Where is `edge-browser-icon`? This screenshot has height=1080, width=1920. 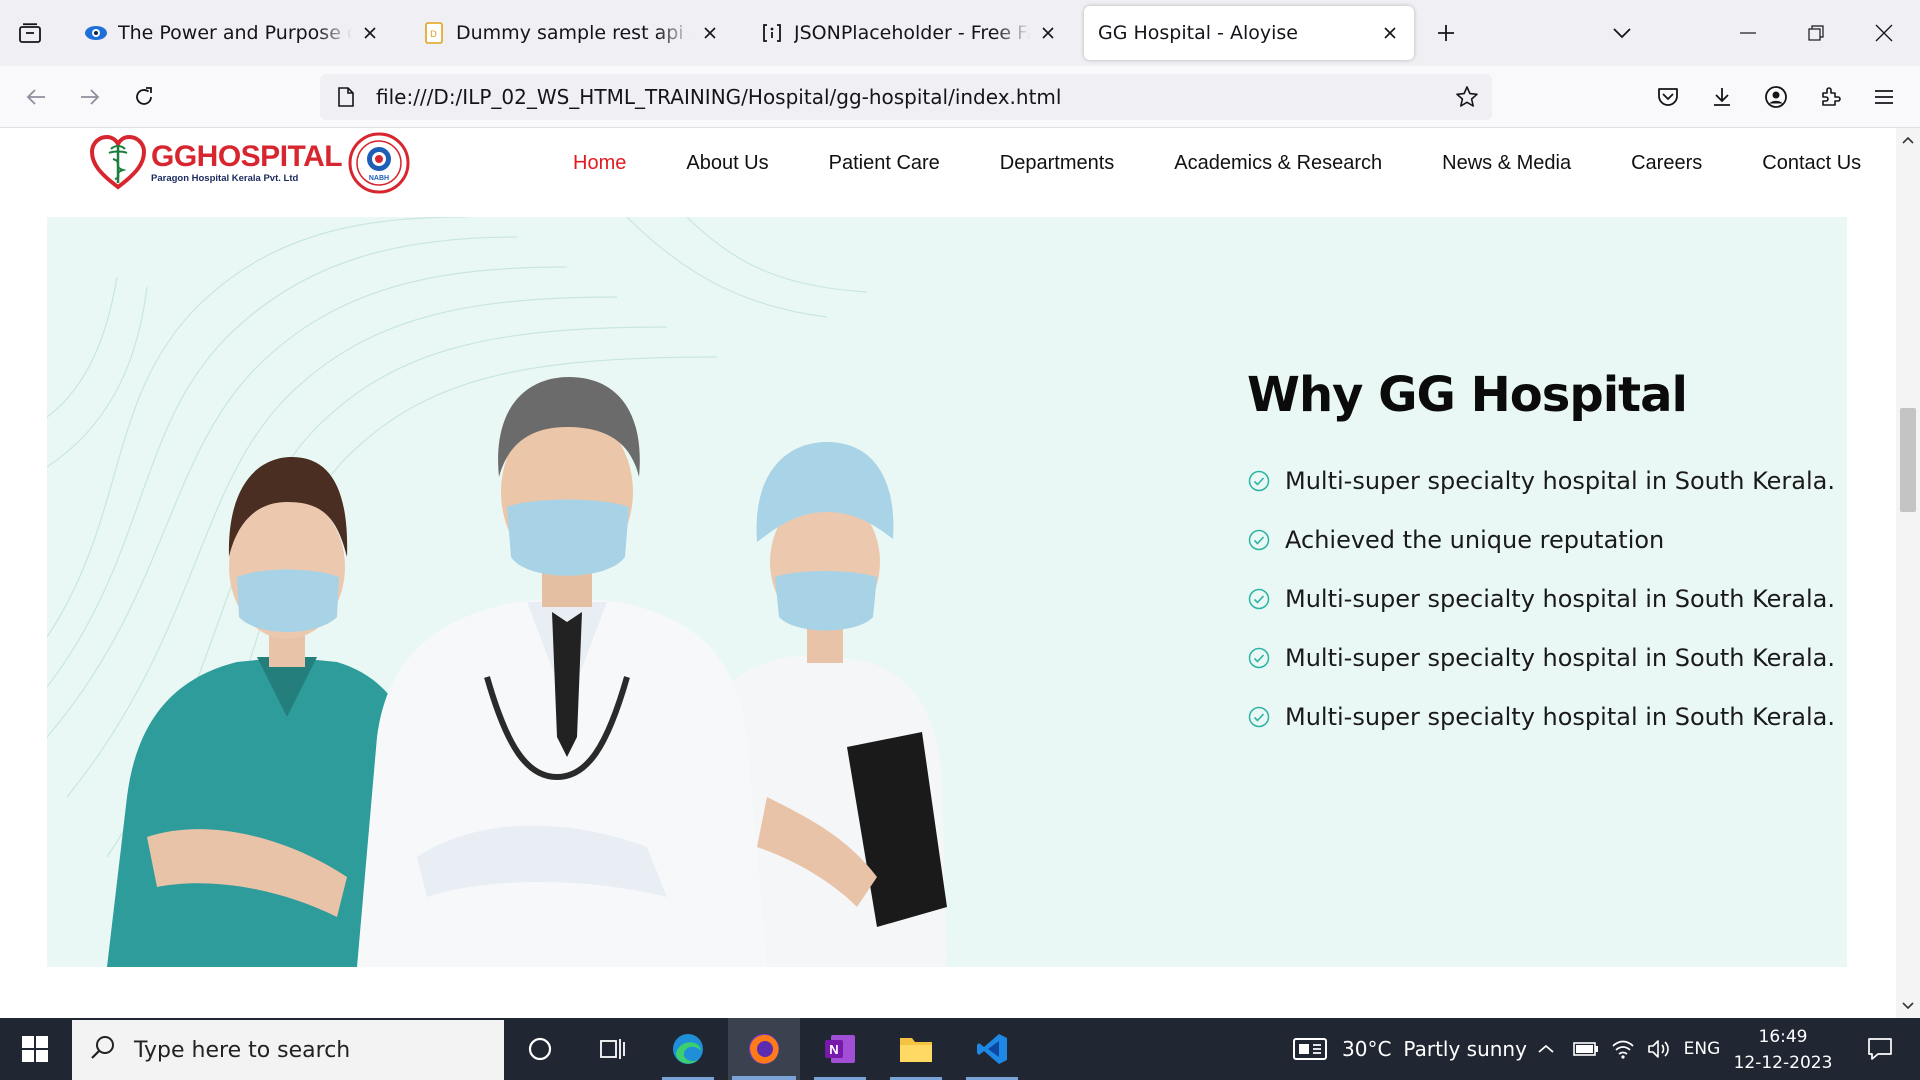 edge-browser-icon is located at coordinates (688, 1049).